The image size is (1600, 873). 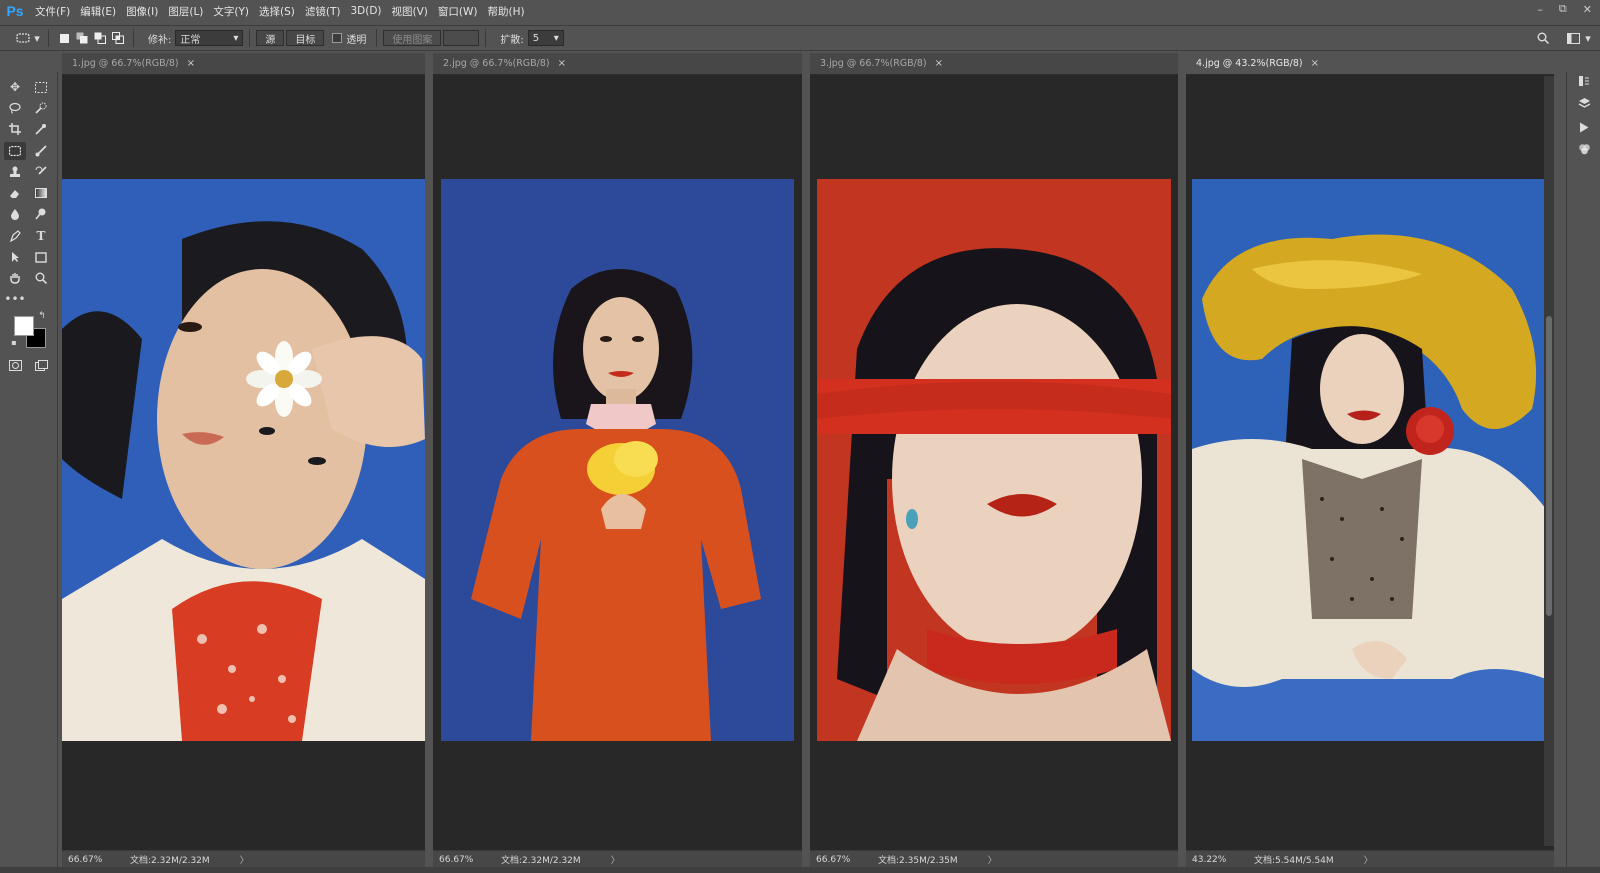 I want to click on document-size: 文档:2.32M/2.32M, so click(x=541, y=861).